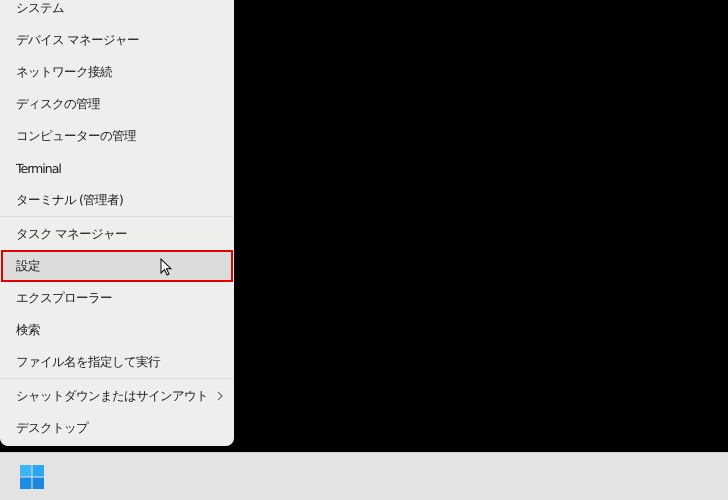 The image size is (728, 500). Describe the element at coordinates (117, 428) in the screenshot. I see `menu-item: デスクトップ` at that location.